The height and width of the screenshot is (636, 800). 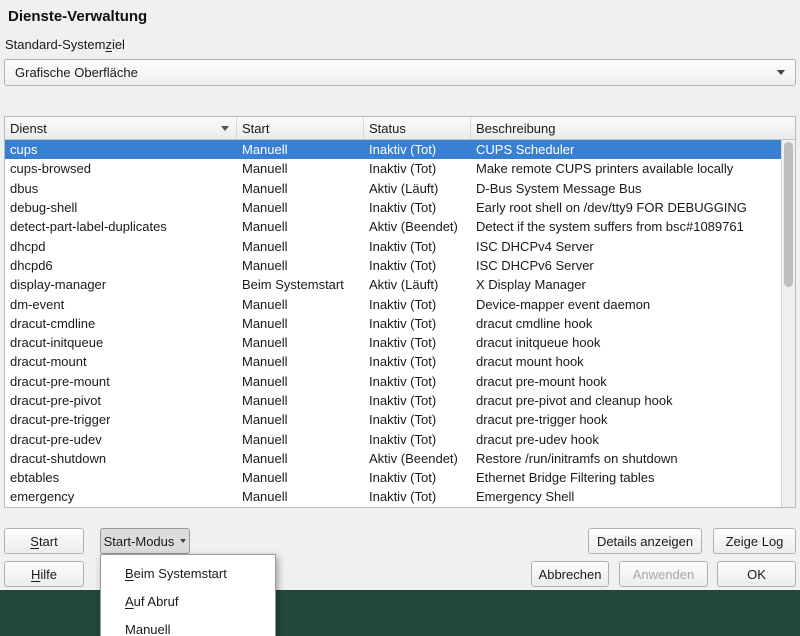 I want to click on button-label: ilfe, so click(x=48, y=574).